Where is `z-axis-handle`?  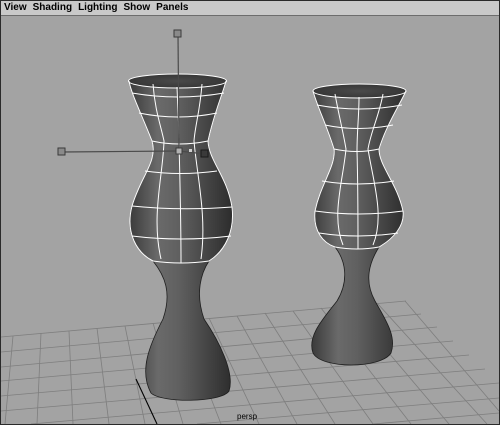
z-axis-handle is located at coordinates (204, 153).